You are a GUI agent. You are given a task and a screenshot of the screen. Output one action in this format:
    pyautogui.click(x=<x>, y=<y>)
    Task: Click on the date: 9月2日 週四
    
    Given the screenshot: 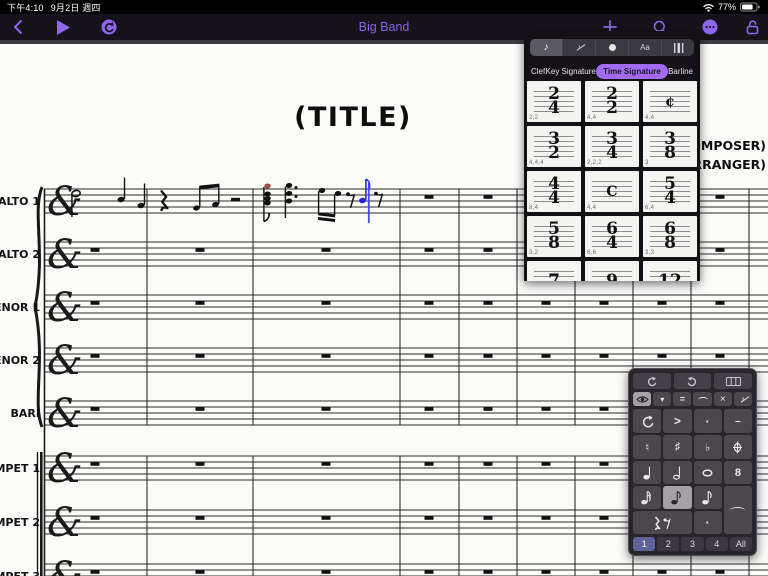 What is the action you would take?
    pyautogui.click(x=75, y=7)
    